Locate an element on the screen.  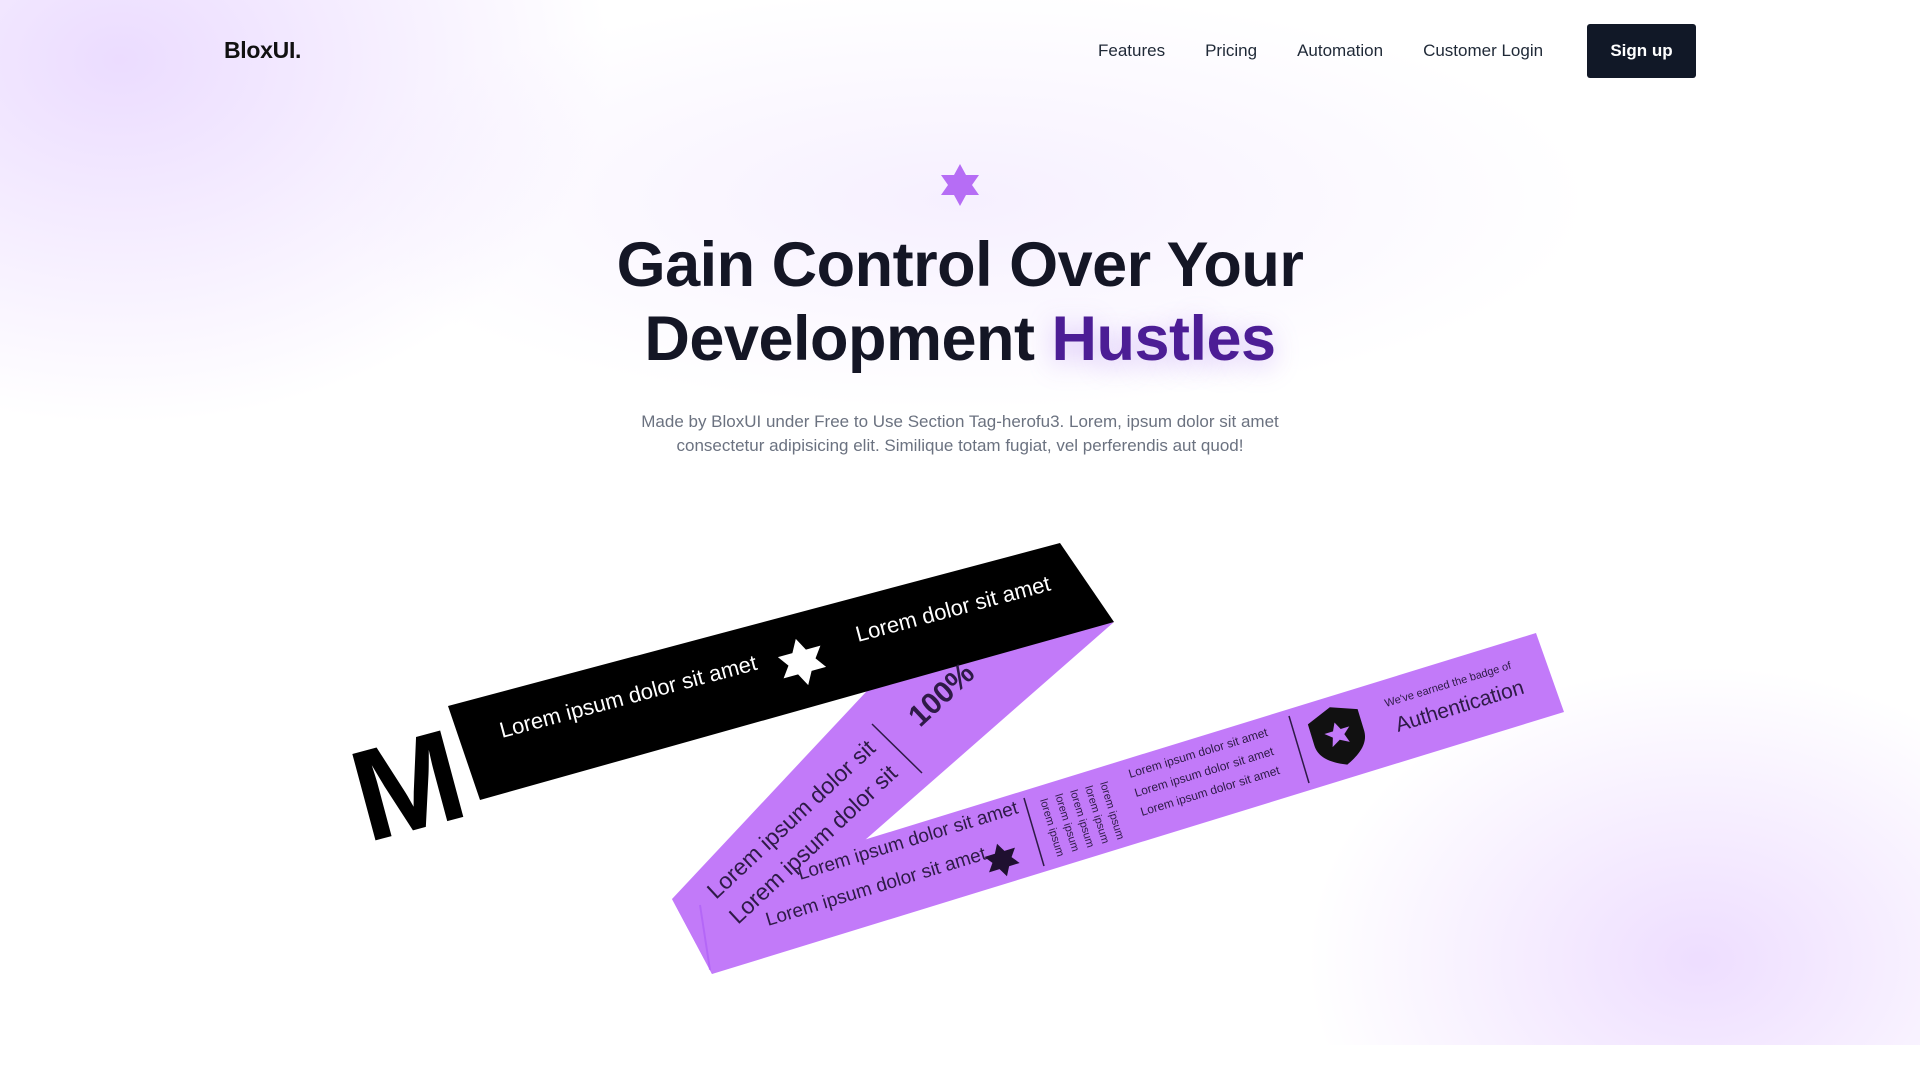
hexagram-star-icon is located at coordinates (960, 185).